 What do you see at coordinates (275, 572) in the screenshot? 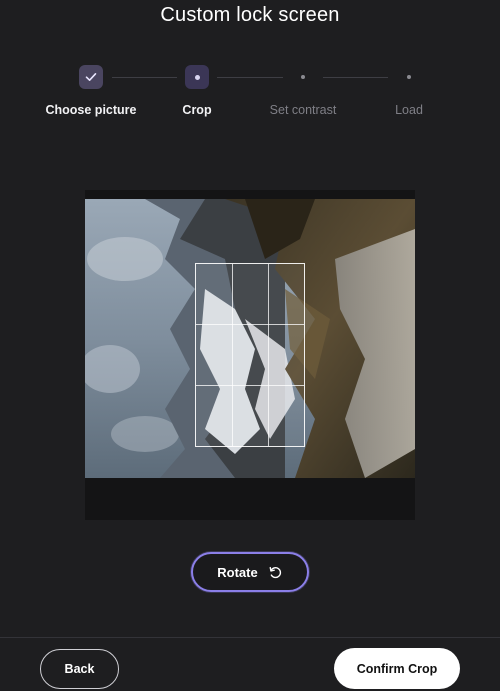
I see `rotate-icon` at bounding box center [275, 572].